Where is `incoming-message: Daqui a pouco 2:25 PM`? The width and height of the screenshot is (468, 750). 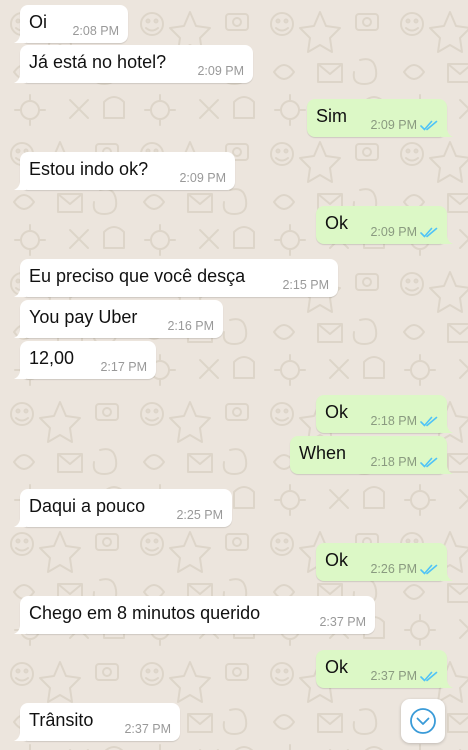 incoming-message: Daqui a pouco 2:25 PM is located at coordinates (123, 508).